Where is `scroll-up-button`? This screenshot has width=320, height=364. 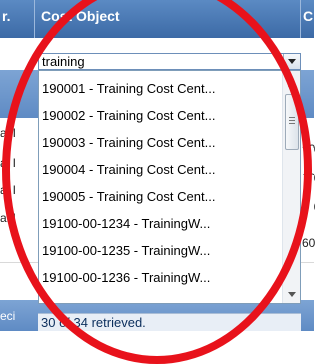 scroll-up-button is located at coordinates (291, 84).